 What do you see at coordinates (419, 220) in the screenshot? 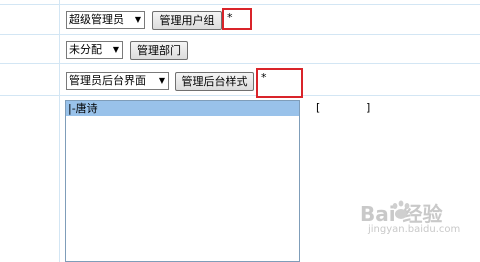
I see `baidu-jingyan-watermark: Bai 经验 jingyan.baidu.com` at bounding box center [419, 220].